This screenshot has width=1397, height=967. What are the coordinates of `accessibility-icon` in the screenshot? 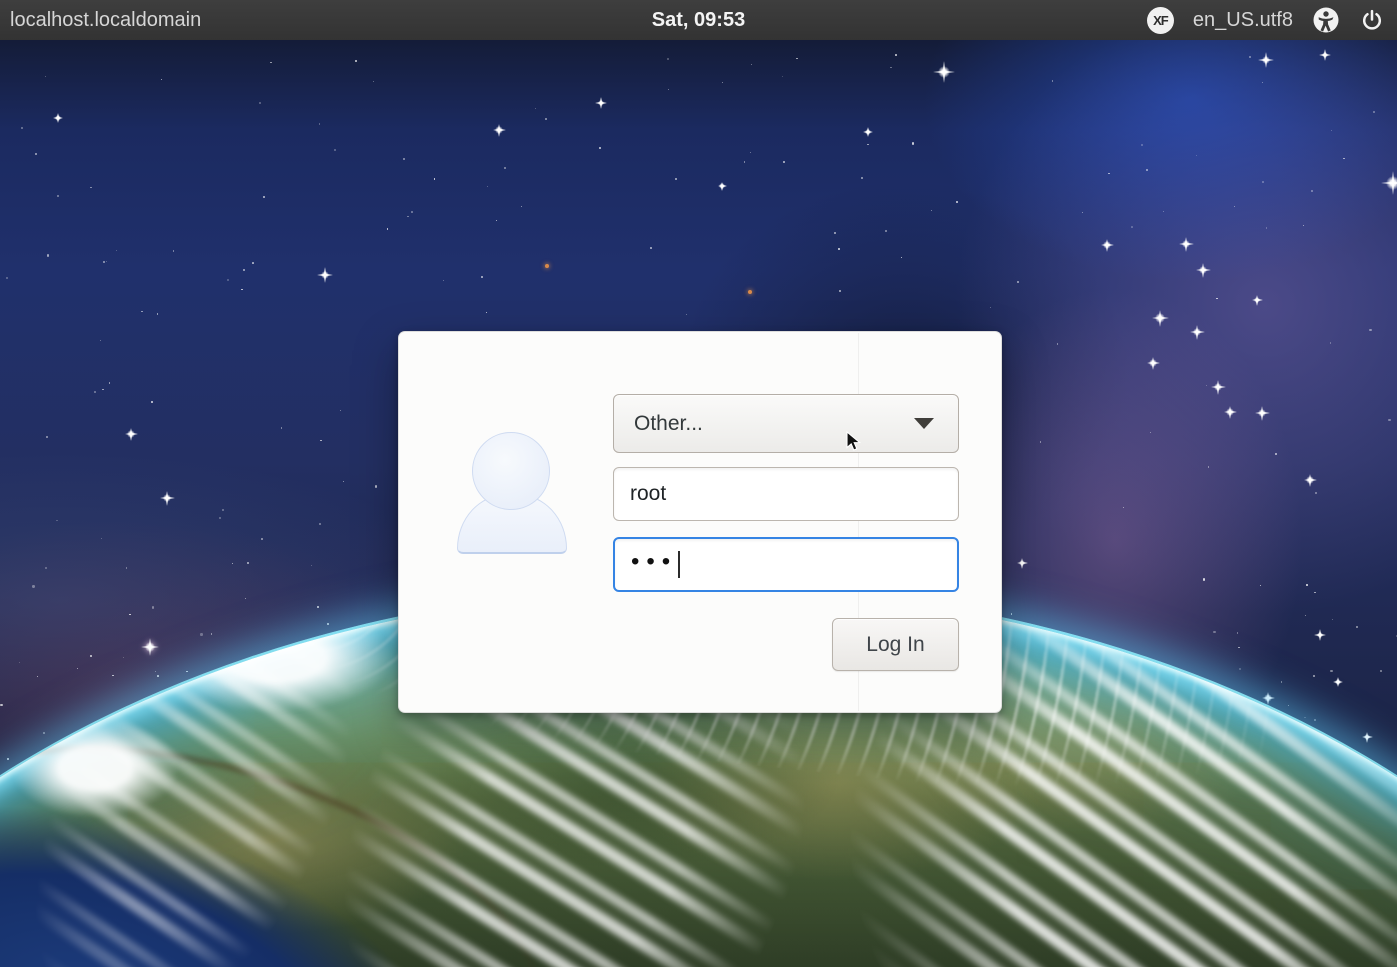 It's located at (1326, 20).